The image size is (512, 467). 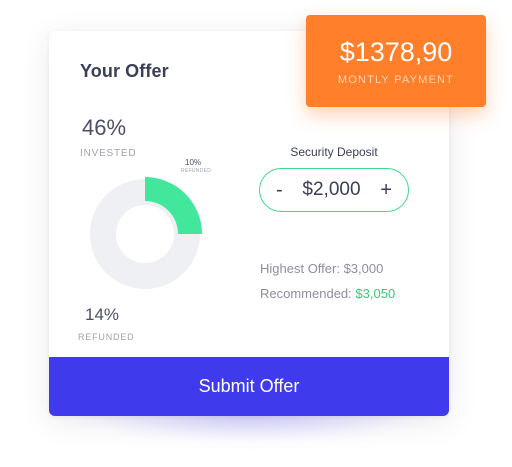 I want to click on monthly-payment-label: MONTLY PAYMENT, so click(x=396, y=80).